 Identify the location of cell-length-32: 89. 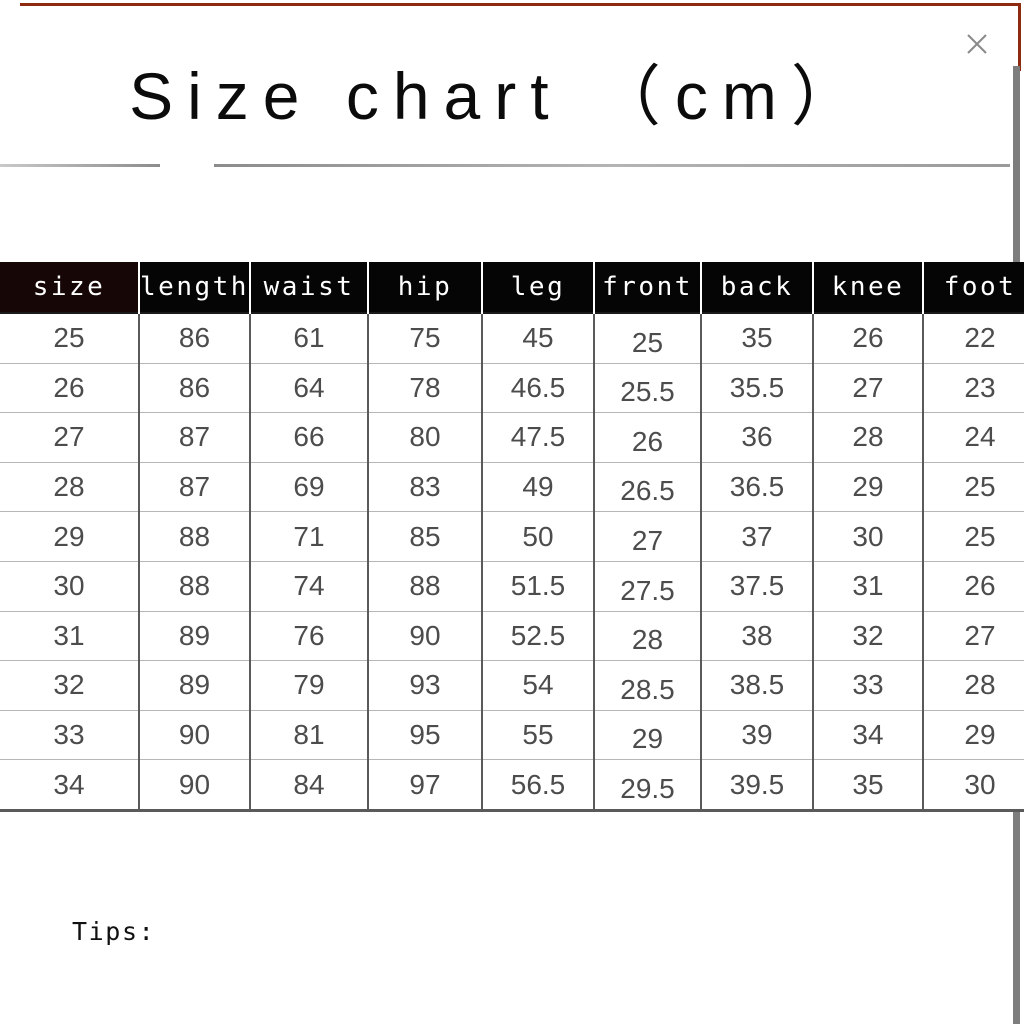
(195, 685).